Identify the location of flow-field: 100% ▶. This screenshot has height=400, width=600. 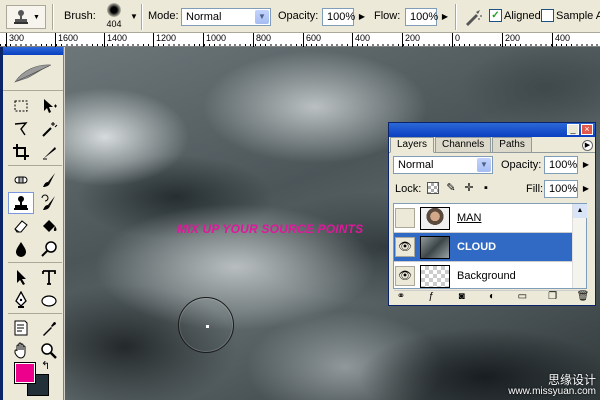
(426, 17).